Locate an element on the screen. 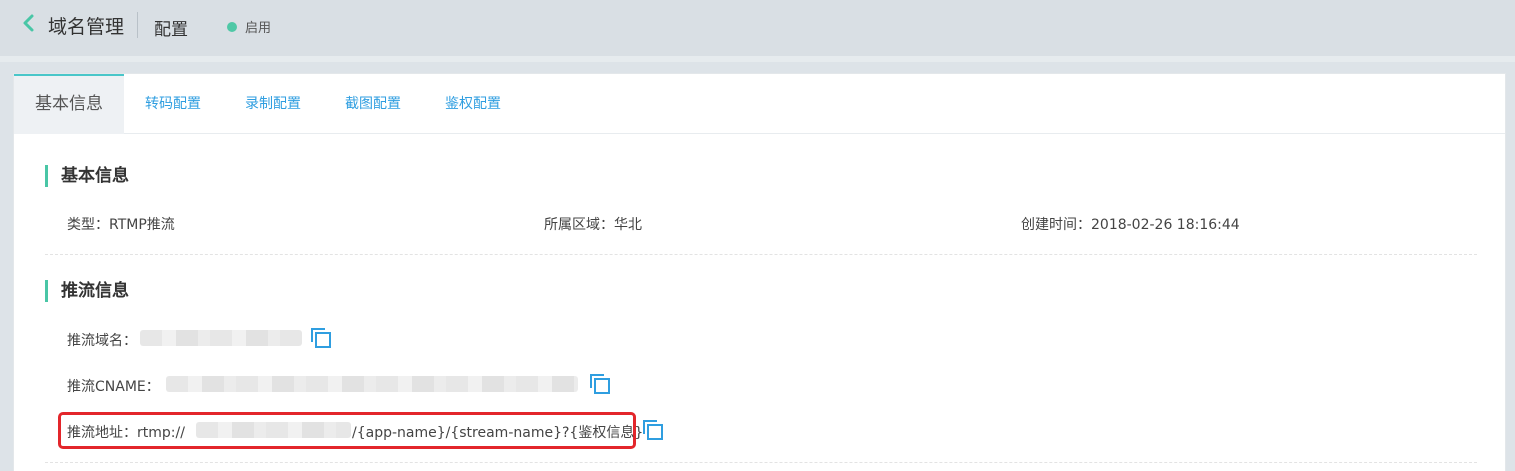  type-info: 类型：RTMP推流 is located at coordinates (121, 225).